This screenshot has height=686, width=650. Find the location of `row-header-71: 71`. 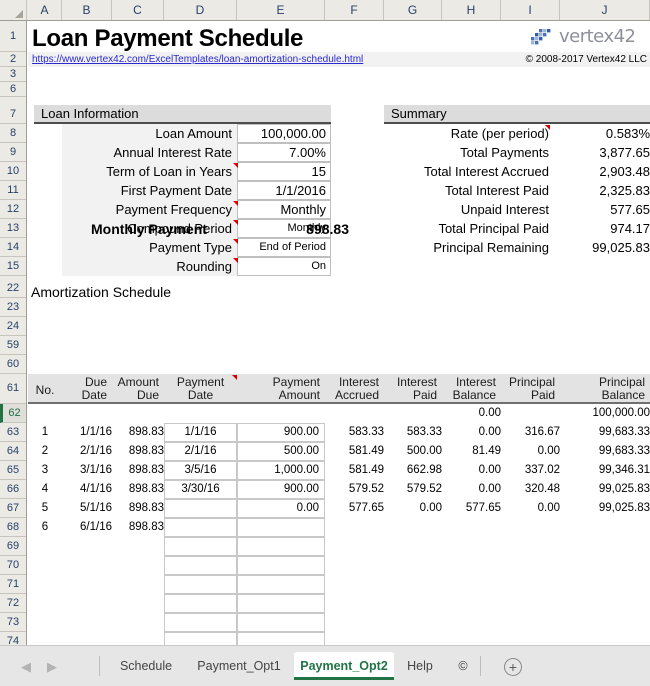

row-header-71: 71 is located at coordinates (13, 584).